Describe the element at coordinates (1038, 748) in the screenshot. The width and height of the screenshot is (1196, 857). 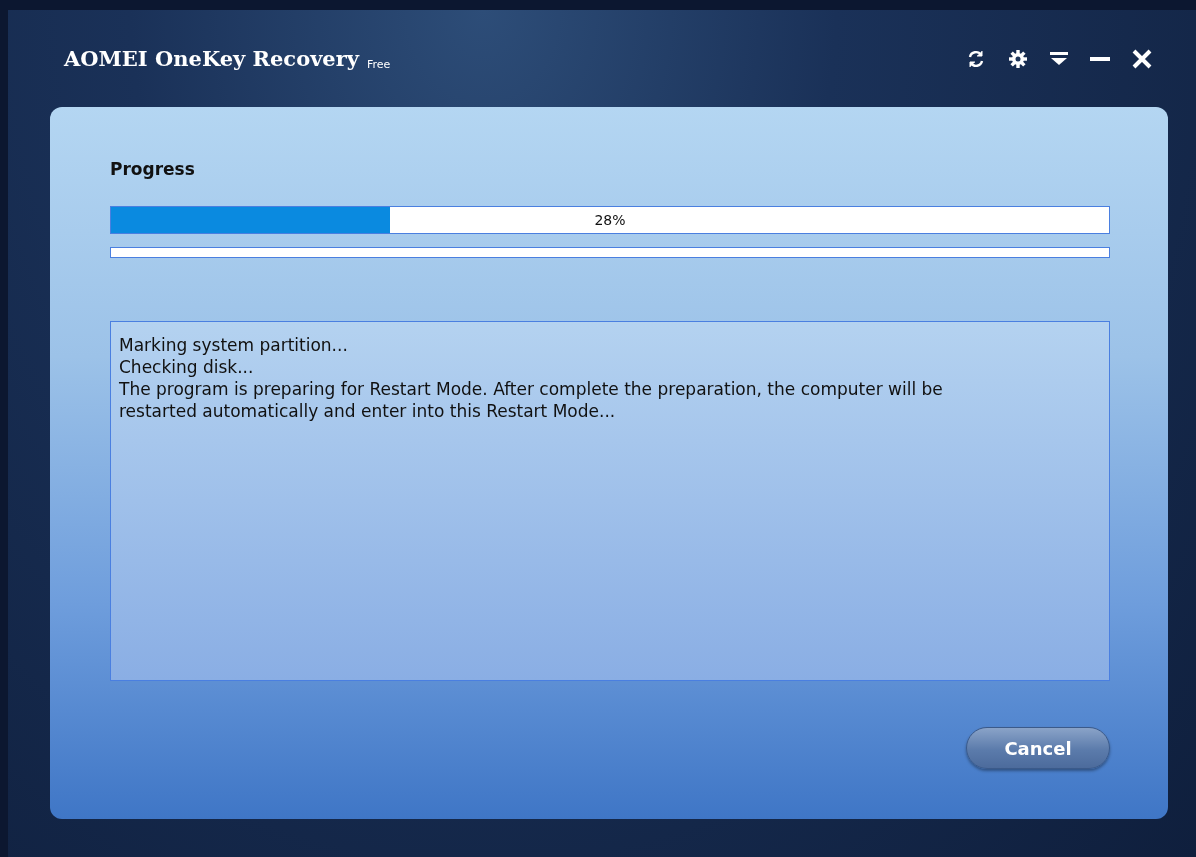
I see `cancel-button: Cancel` at that location.